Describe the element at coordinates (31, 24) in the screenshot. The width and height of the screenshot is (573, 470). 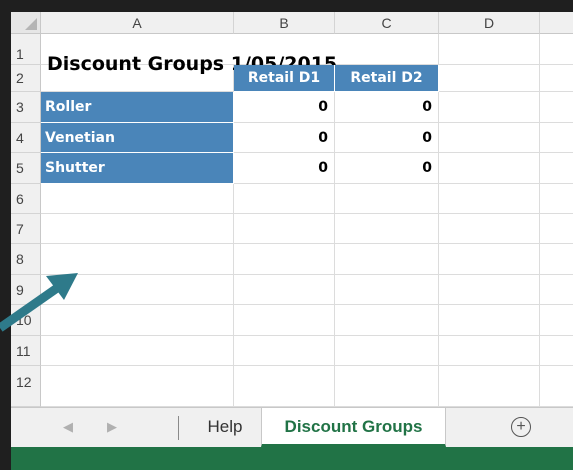
I see `select-all-triangle-icon` at that location.